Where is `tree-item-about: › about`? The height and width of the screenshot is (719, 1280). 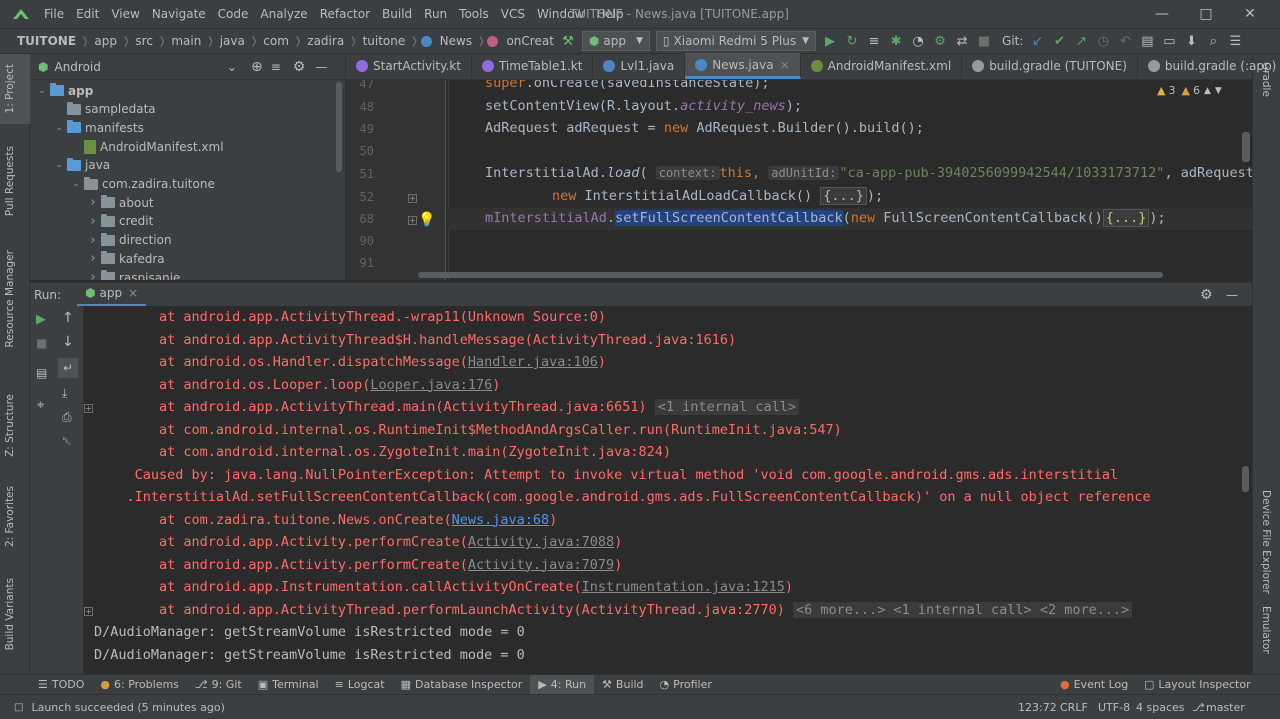
tree-item-about: › about is located at coordinates (120, 202).